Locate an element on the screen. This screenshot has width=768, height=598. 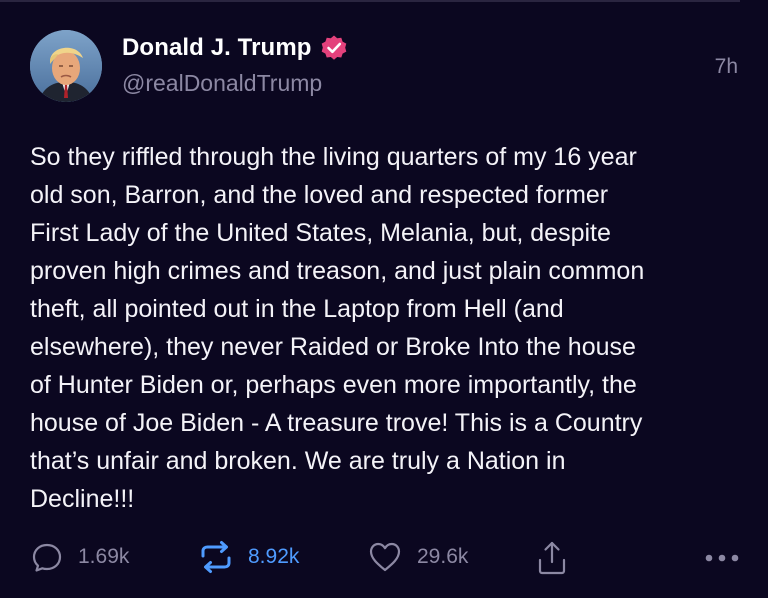
share-button is located at coordinates (552, 558).